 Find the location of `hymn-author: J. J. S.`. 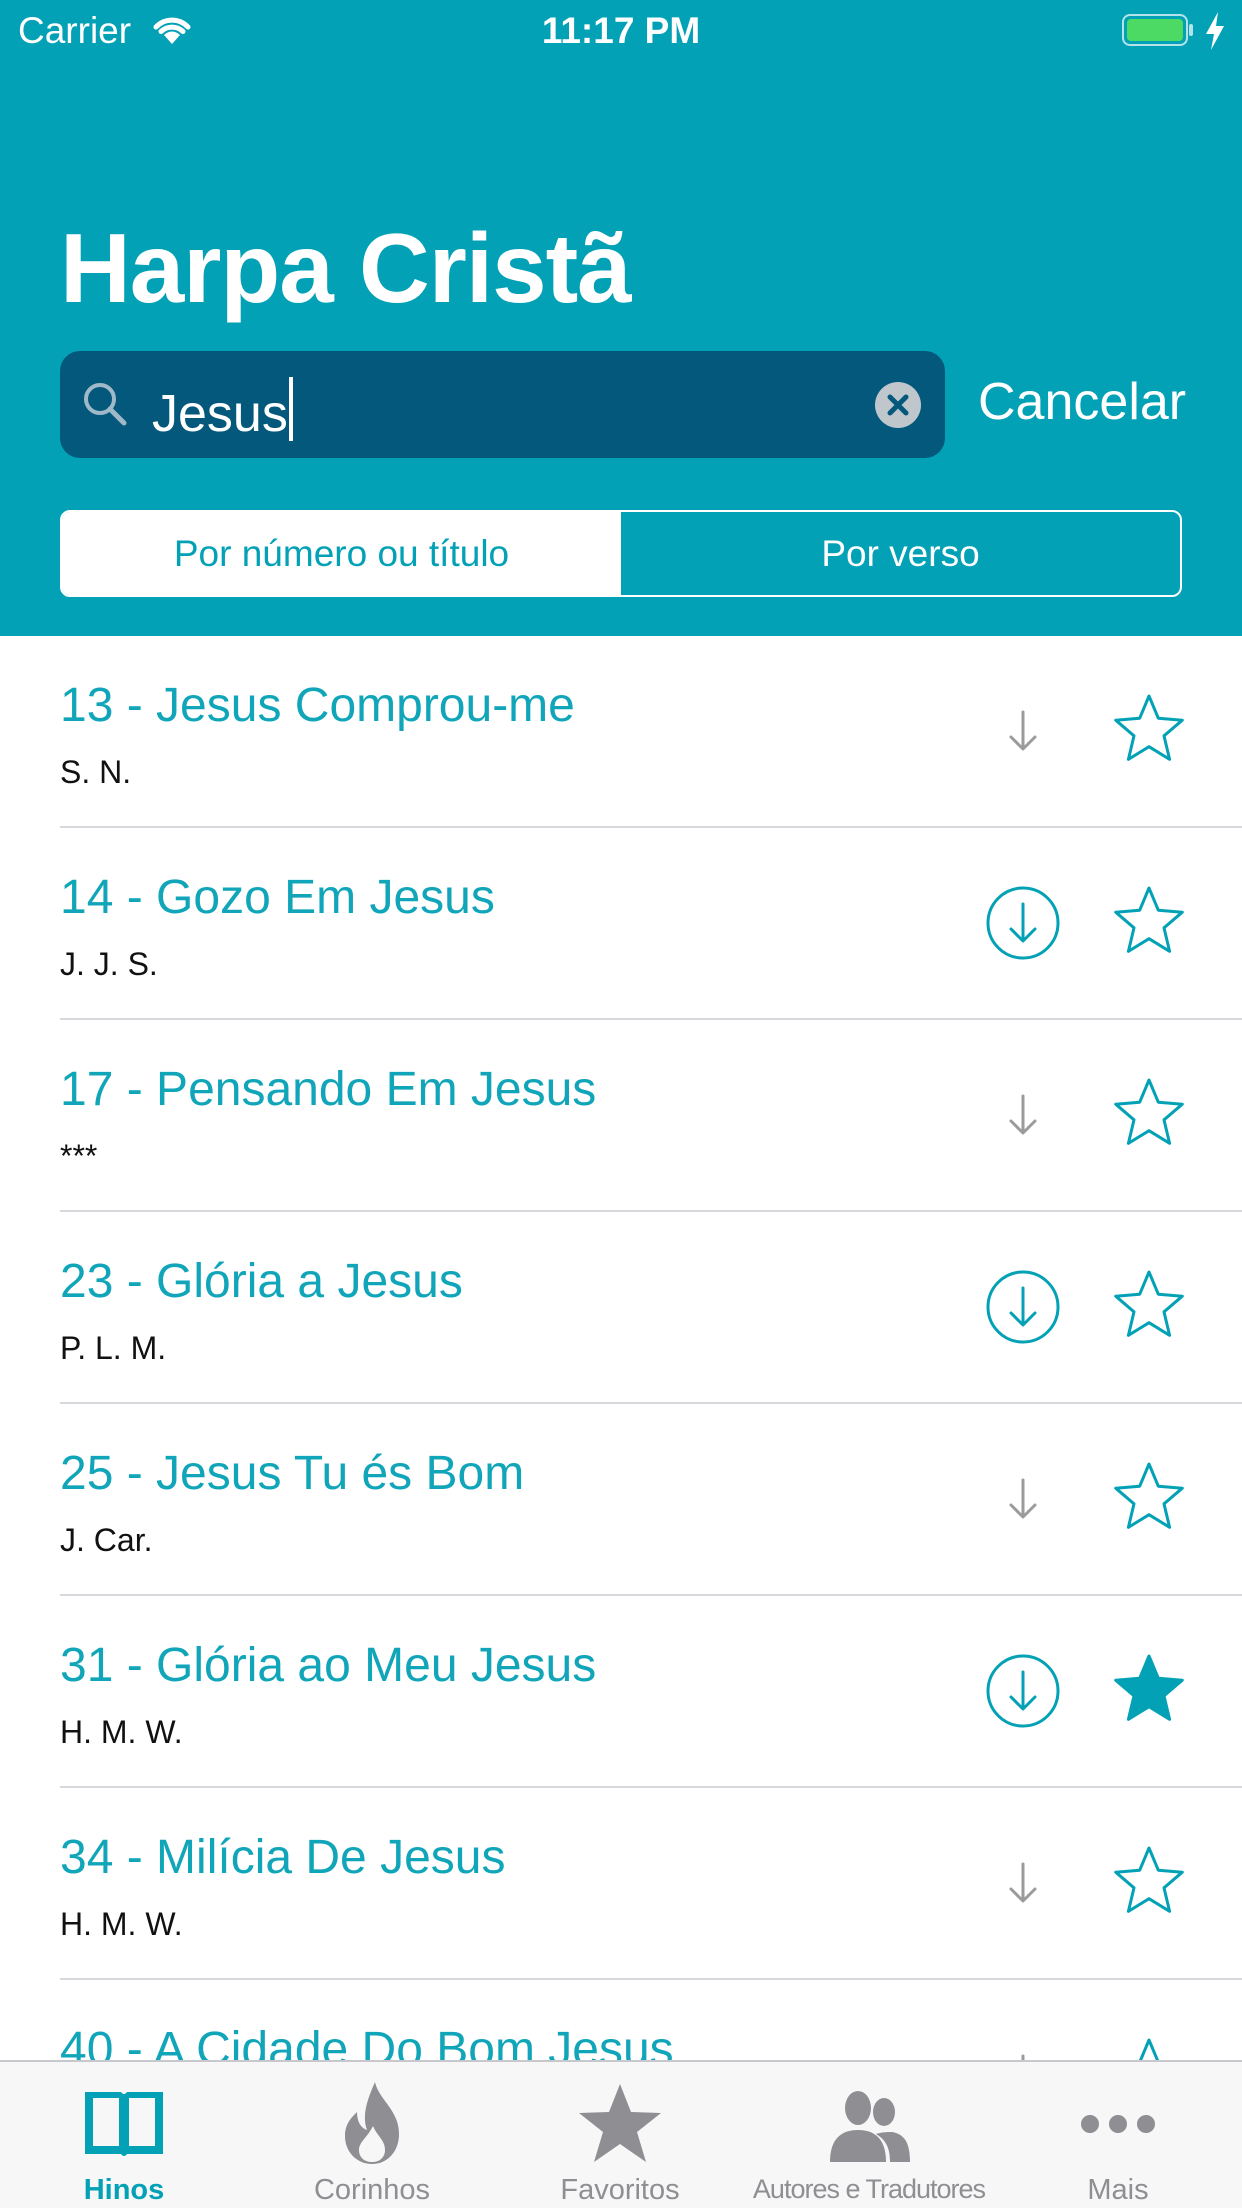

hymn-author: J. J. S. is located at coordinates (109, 964).